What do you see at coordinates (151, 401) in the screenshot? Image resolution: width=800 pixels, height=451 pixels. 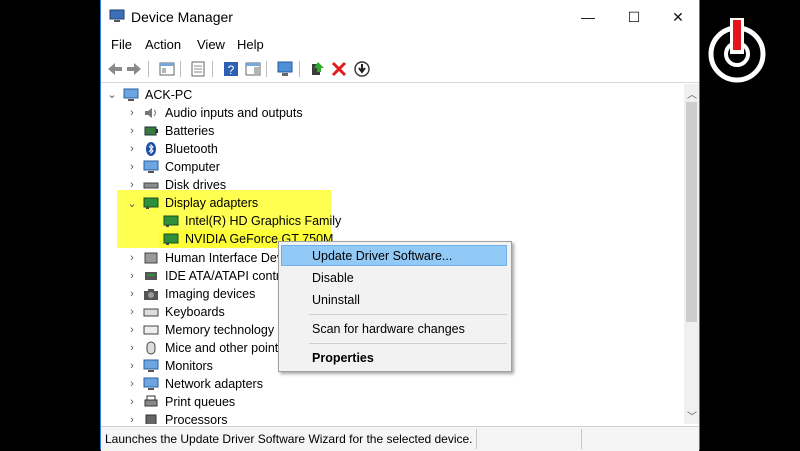 I see `printer-icon` at bounding box center [151, 401].